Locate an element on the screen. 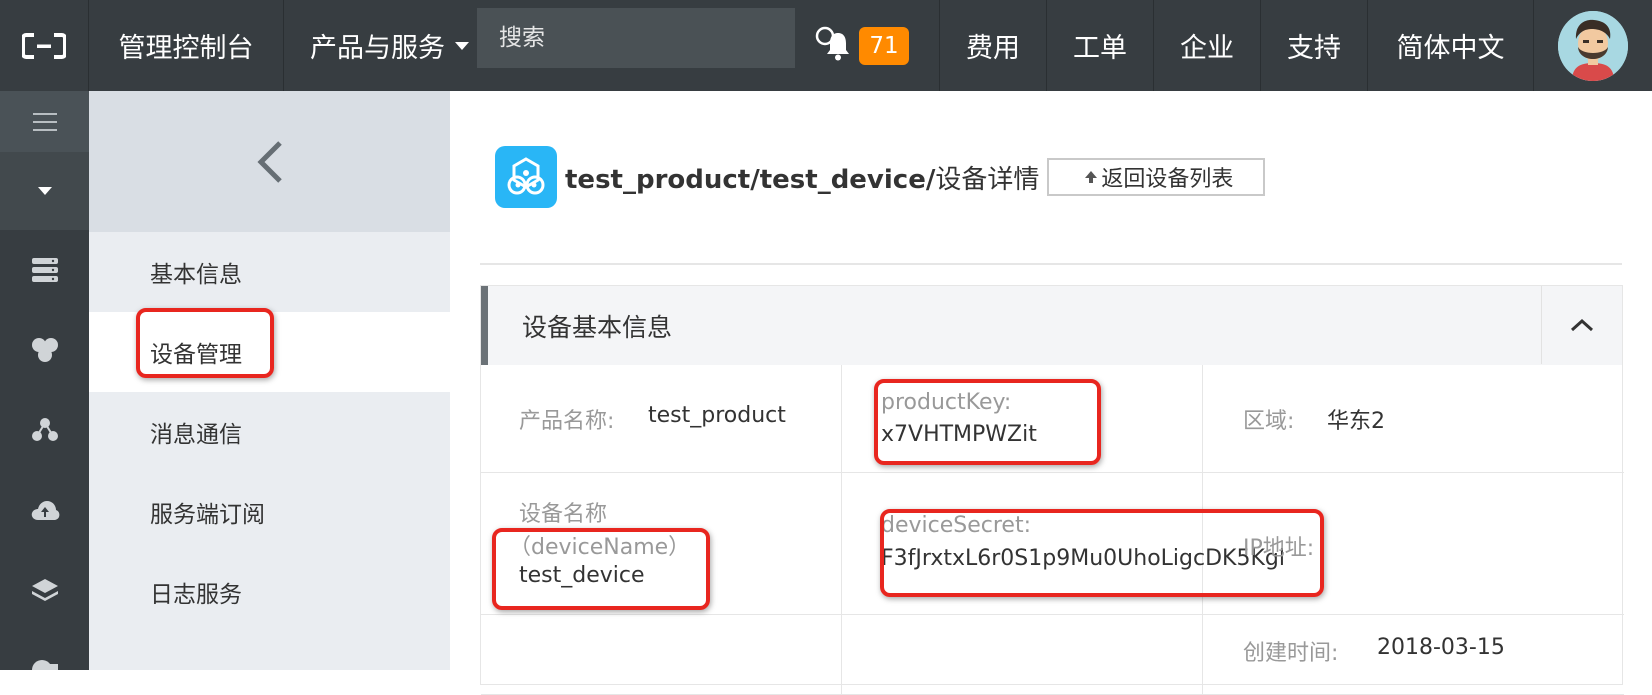 Image resolution: width=1652 pixels, height=695 pixels. menu-toggle is located at coordinates (44, 121).